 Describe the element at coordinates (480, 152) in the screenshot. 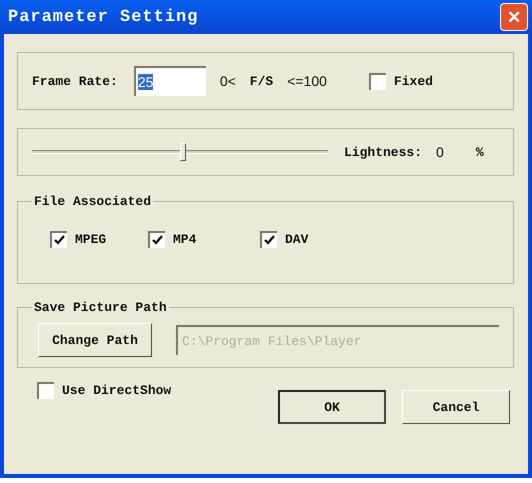

I see `percent-unit: %` at that location.